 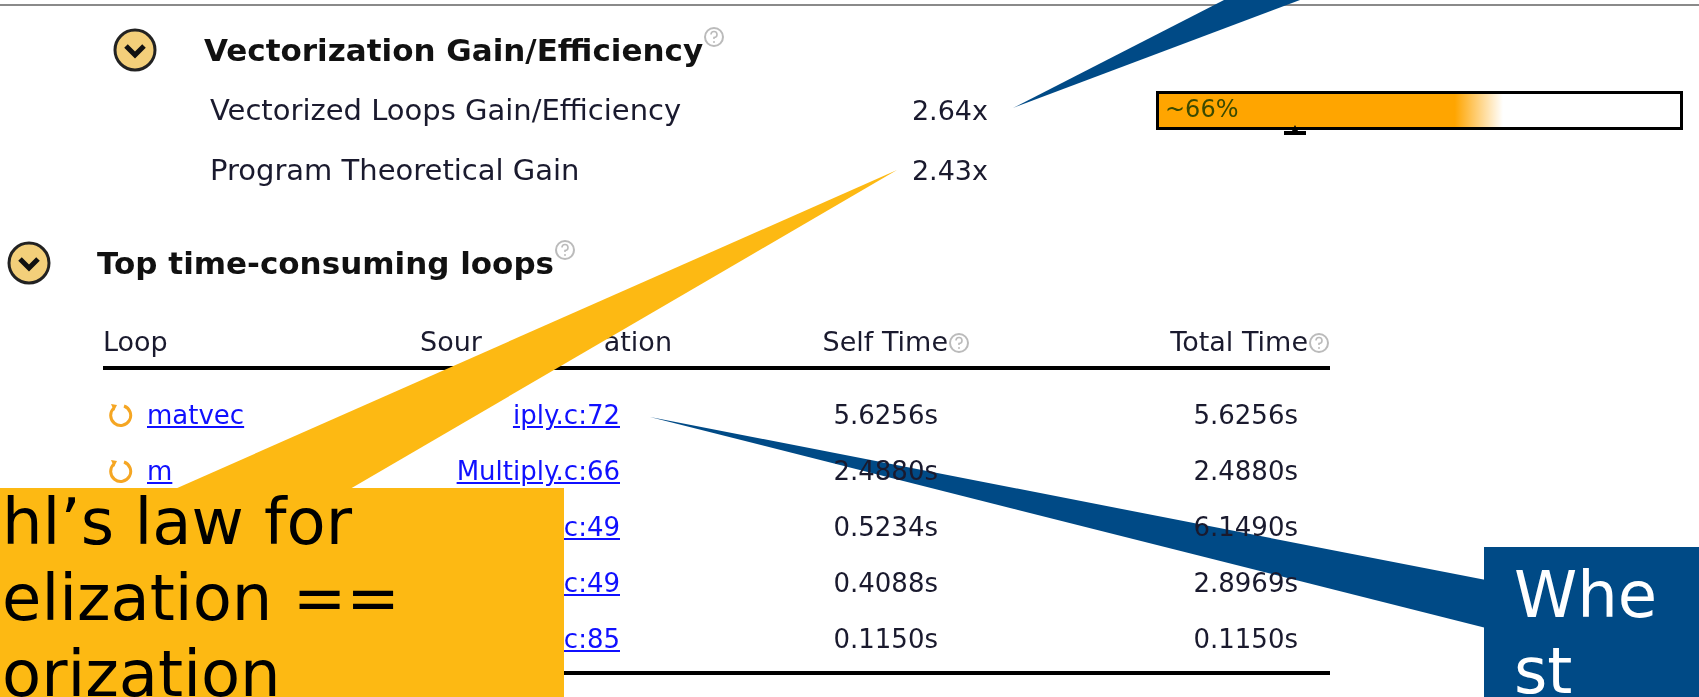 I want to click on total-time-cell: 6.1490s, so click(x=1245, y=527).